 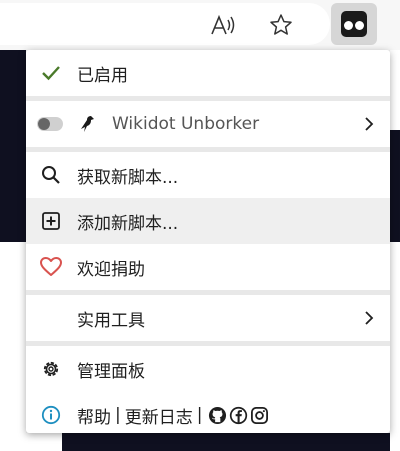 I want to click on donate-item: 欢迎捐助, so click(x=208, y=267).